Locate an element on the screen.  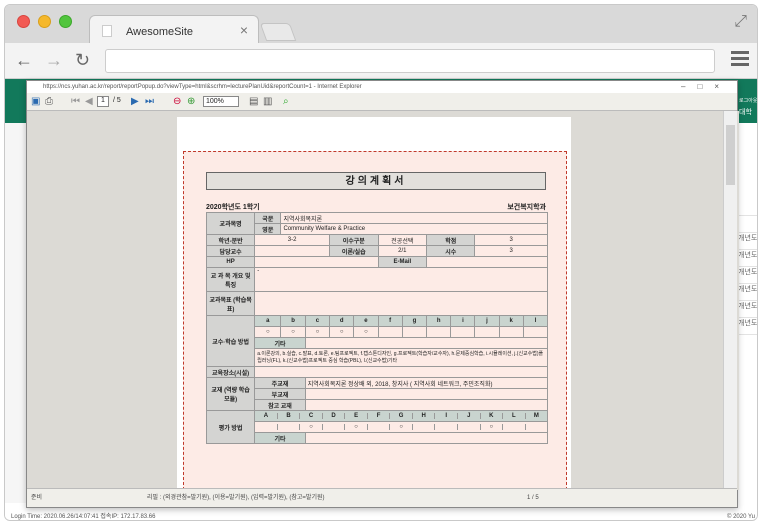
credit-label: 학점 is located at coordinates (451, 240).